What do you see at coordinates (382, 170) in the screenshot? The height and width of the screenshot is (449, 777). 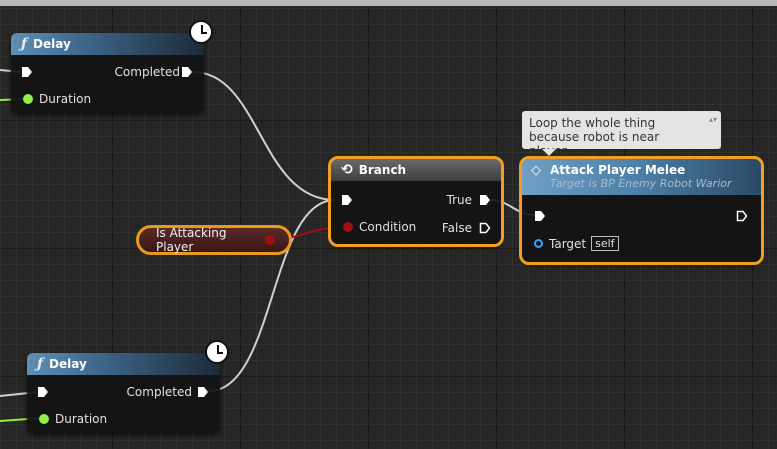 I see `branch-node-title: Branch` at bounding box center [382, 170].